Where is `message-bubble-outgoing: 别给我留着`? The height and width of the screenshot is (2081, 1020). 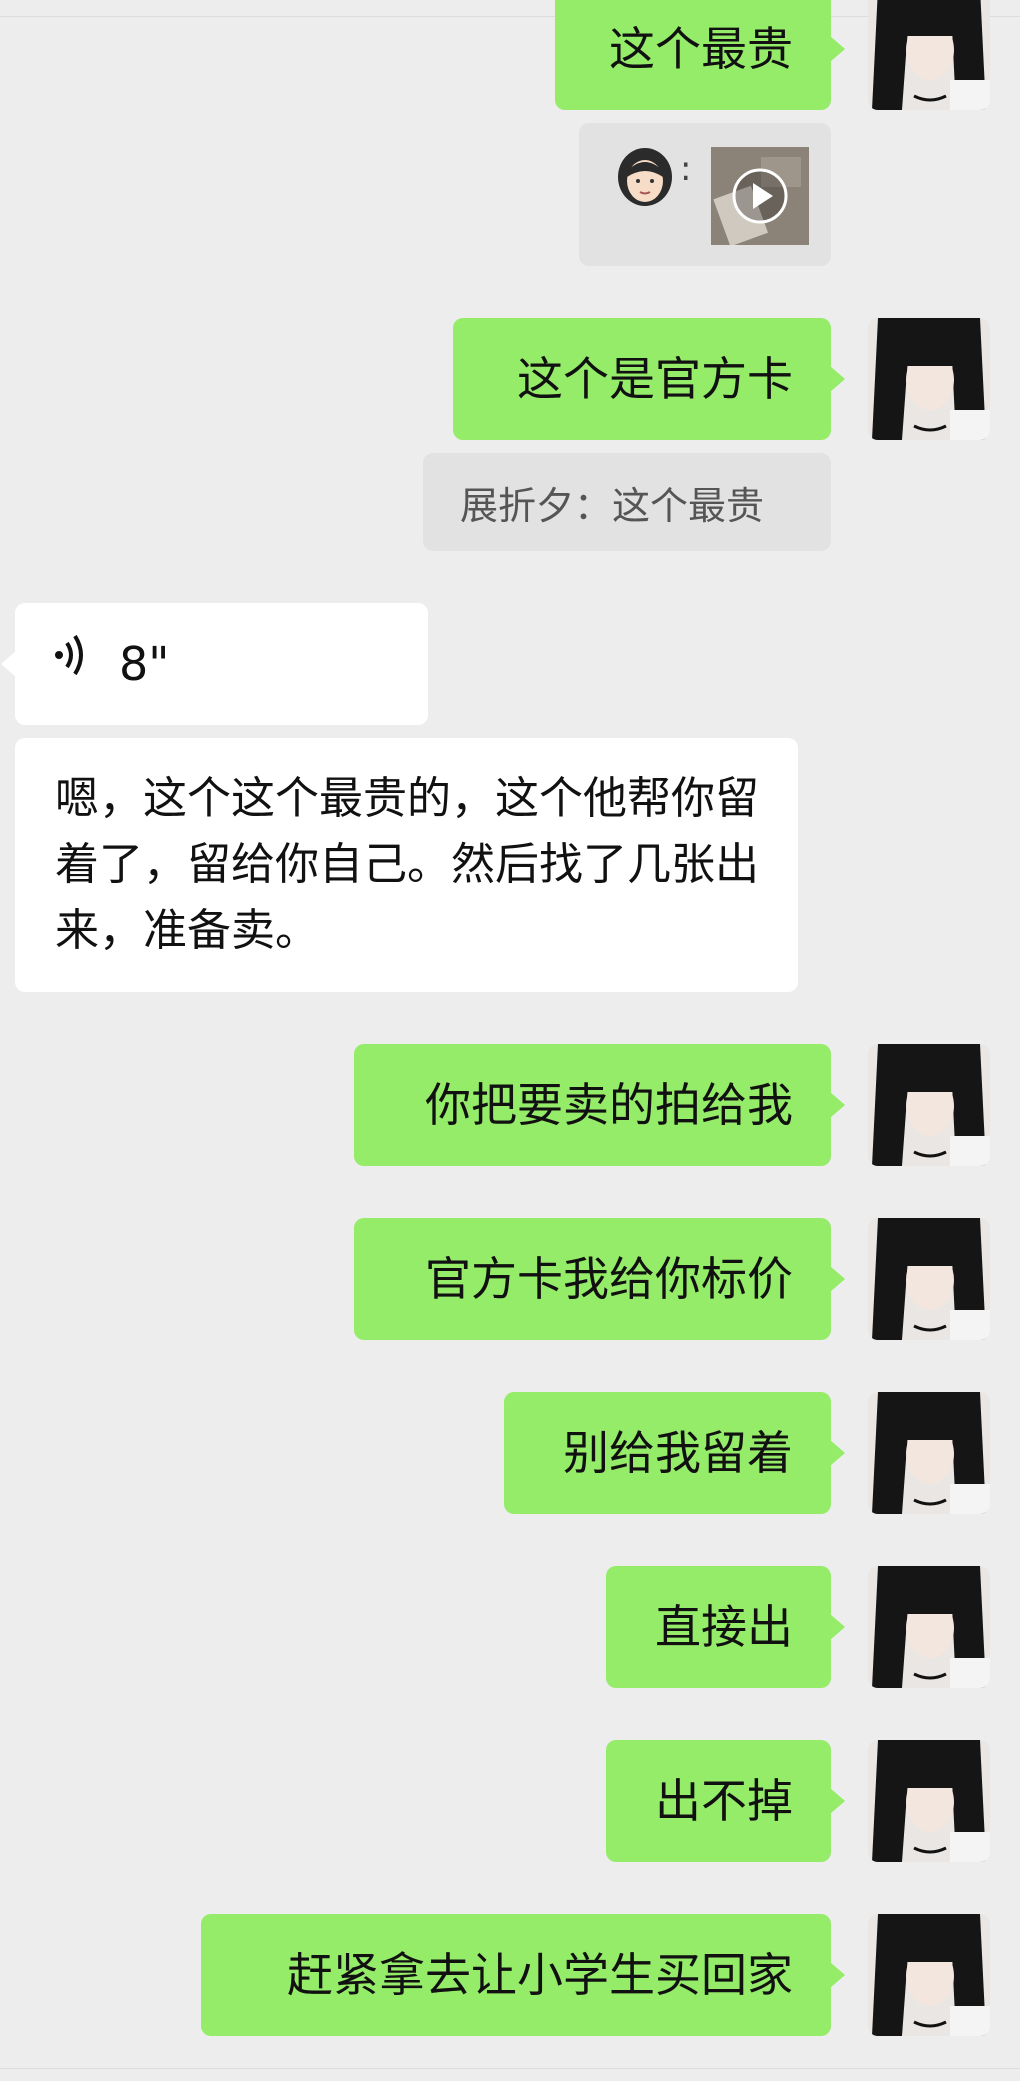
message-bubble-outgoing: 别给我留着 is located at coordinates (674, 1453).